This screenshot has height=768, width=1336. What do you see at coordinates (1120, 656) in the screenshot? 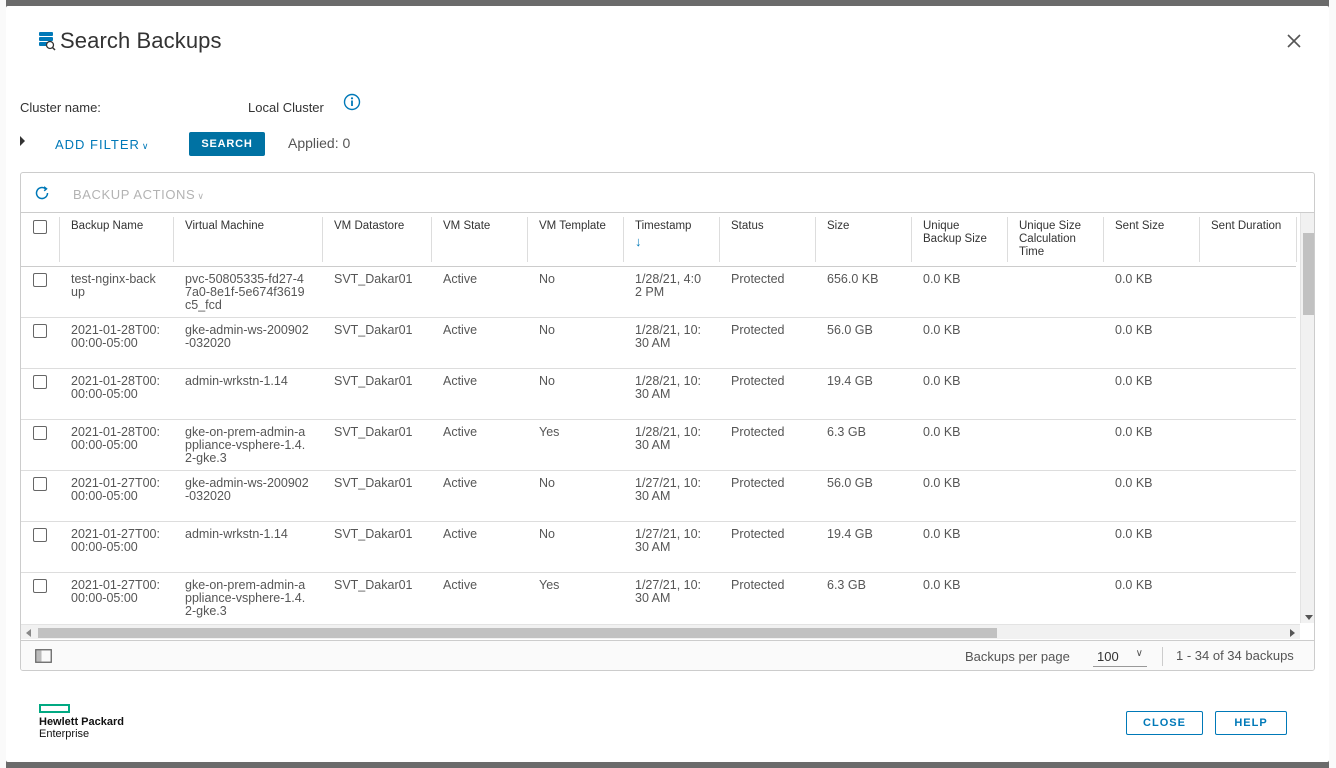
I see `per-page-select: 100 ∨` at bounding box center [1120, 656].